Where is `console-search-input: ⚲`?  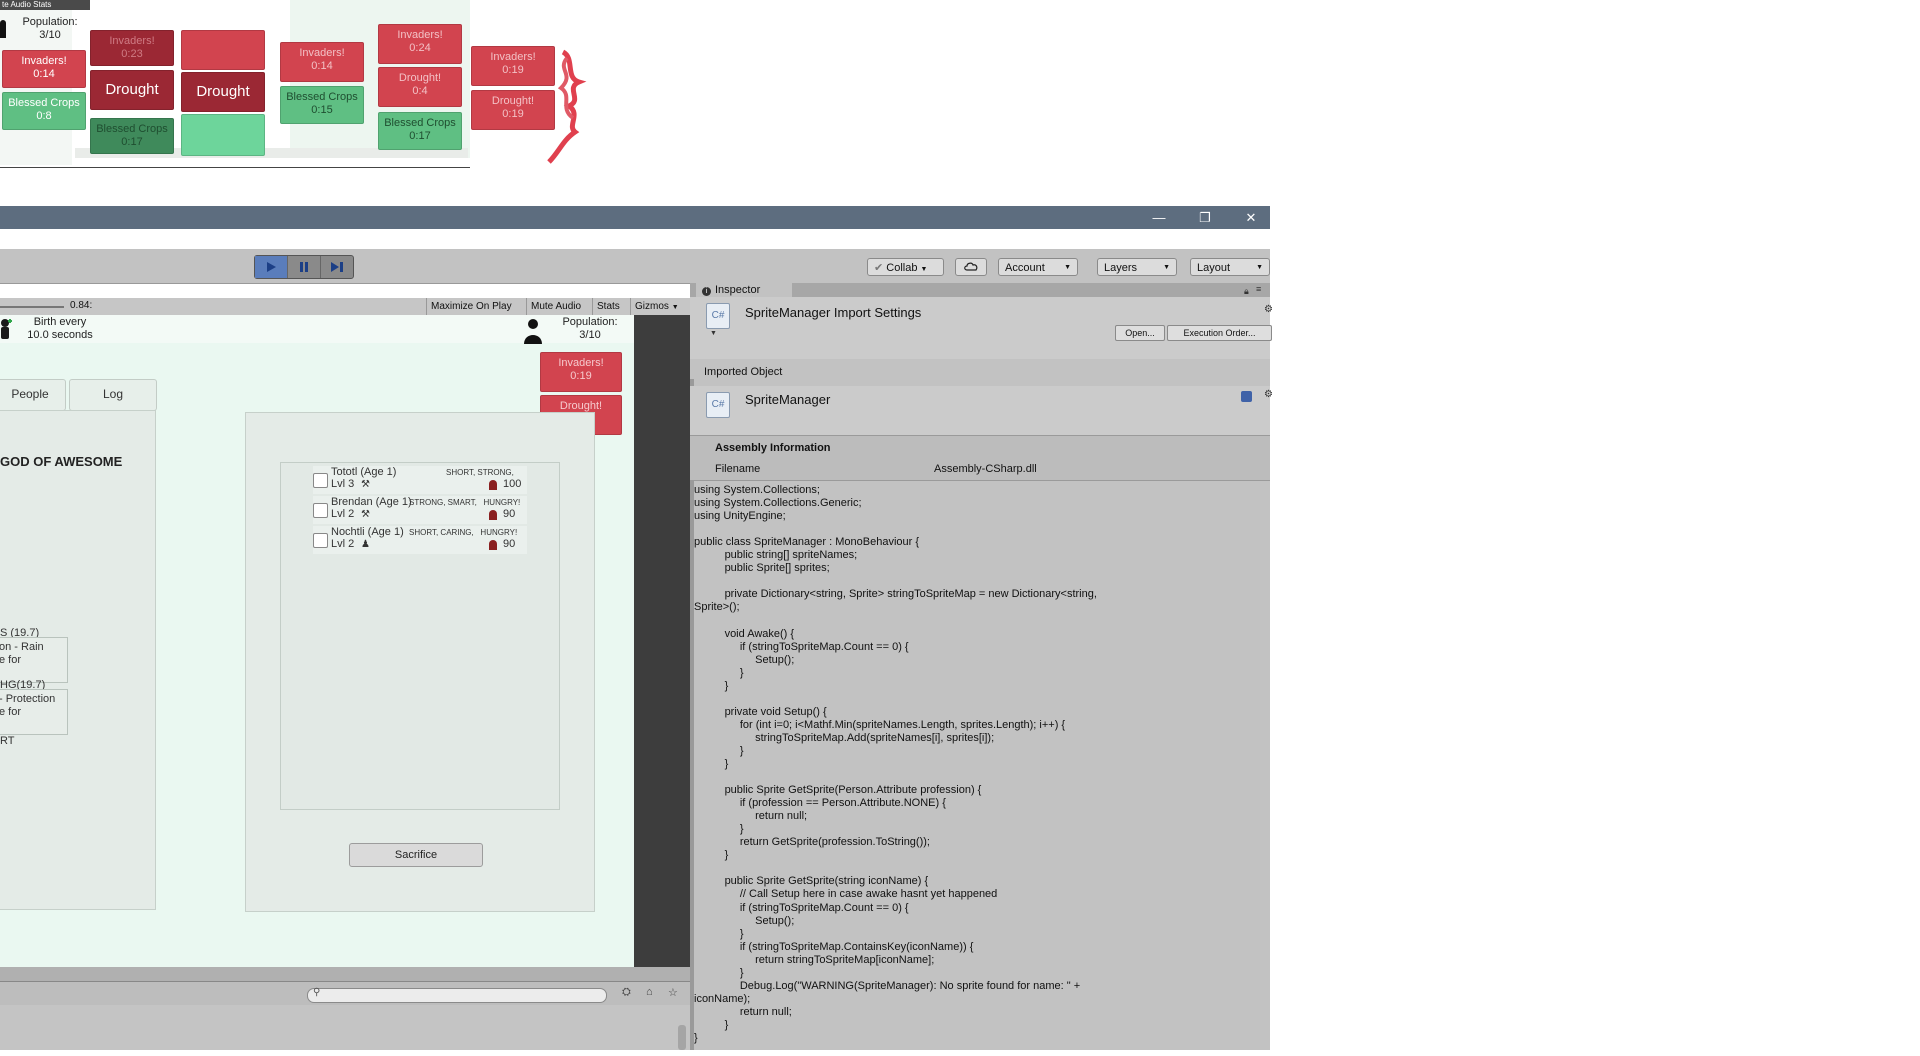 console-search-input: ⚲ is located at coordinates (457, 995).